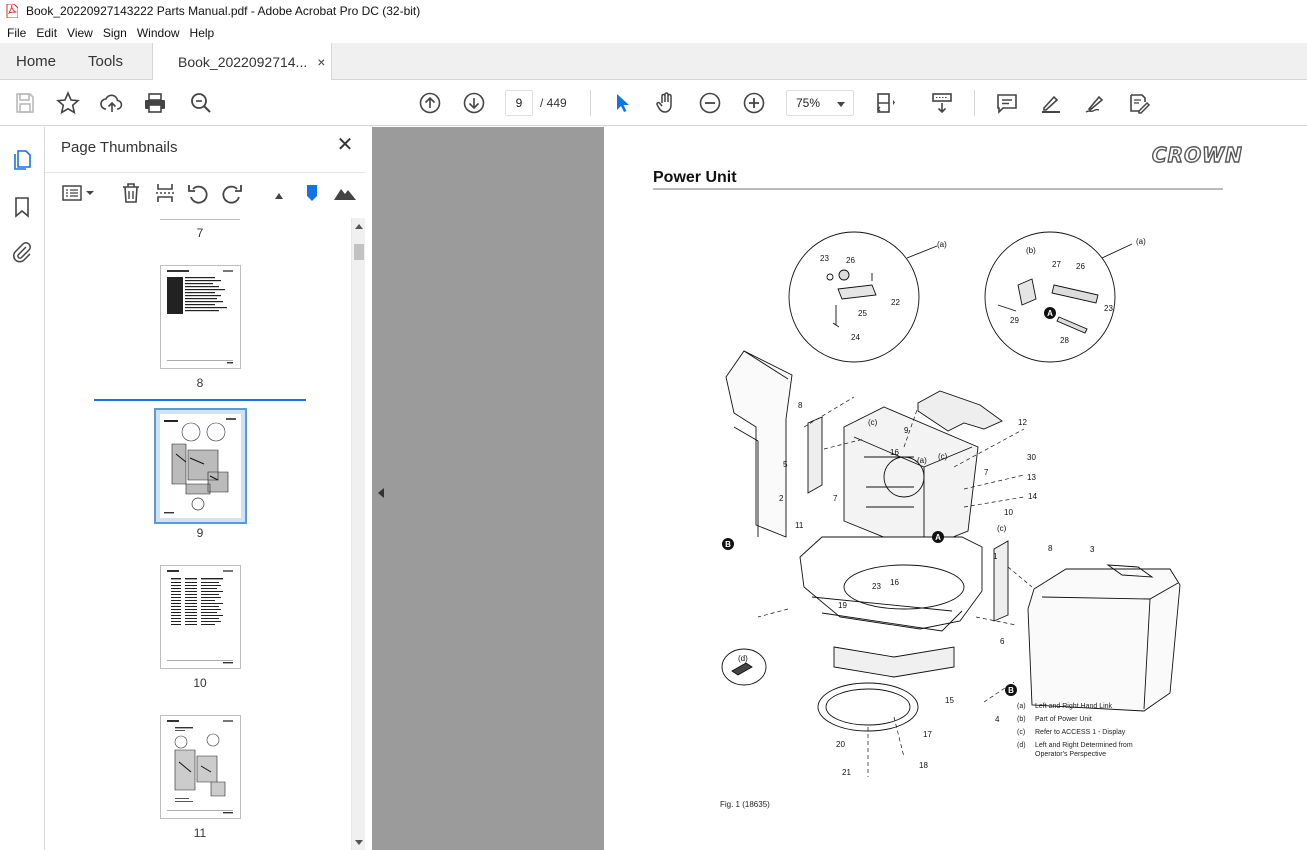 The height and width of the screenshot is (850, 1307). Describe the element at coordinates (22, 207) in the screenshot. I see `bookmarks-icon` at that location.